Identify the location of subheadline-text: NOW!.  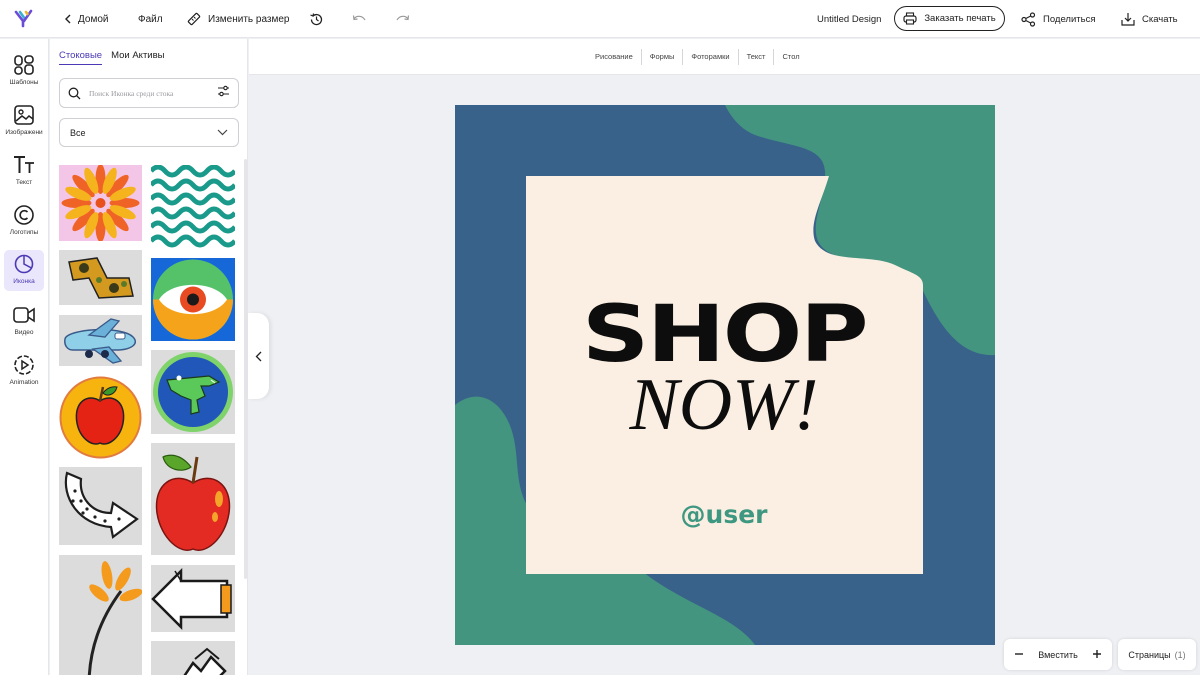
(724, 405).